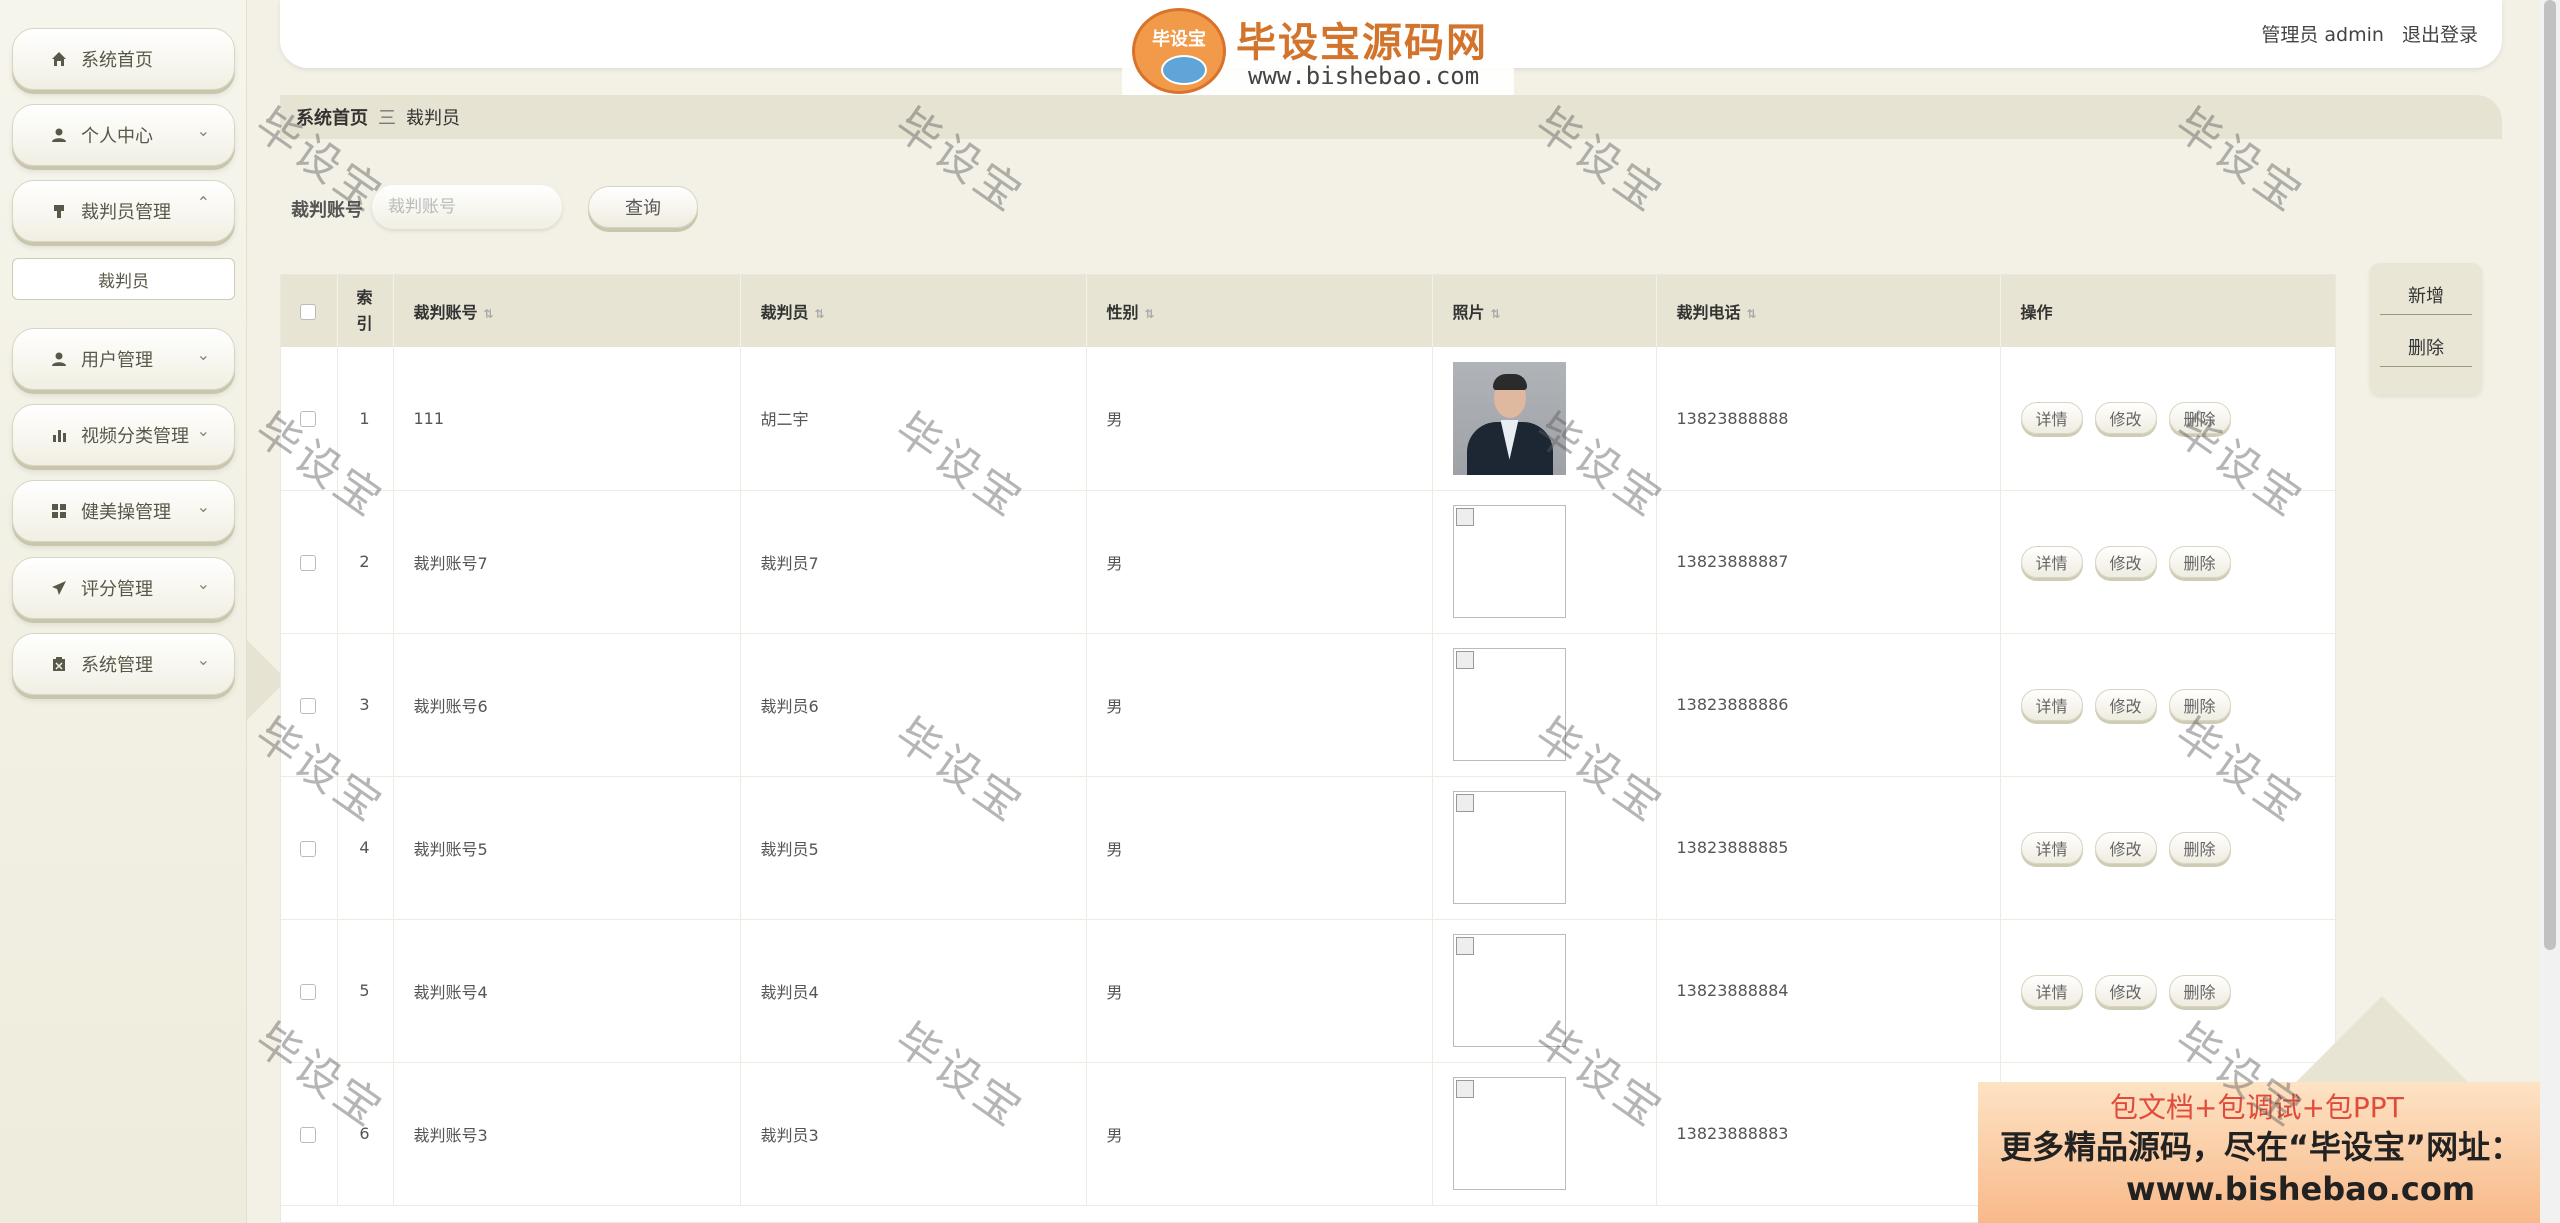 The image size is (2560, 1223). What do you see at coordinates (1362, 43) in the screenshot?
I see `logo-title: 毕设宝源码网` at bounding box center [1362, 43].